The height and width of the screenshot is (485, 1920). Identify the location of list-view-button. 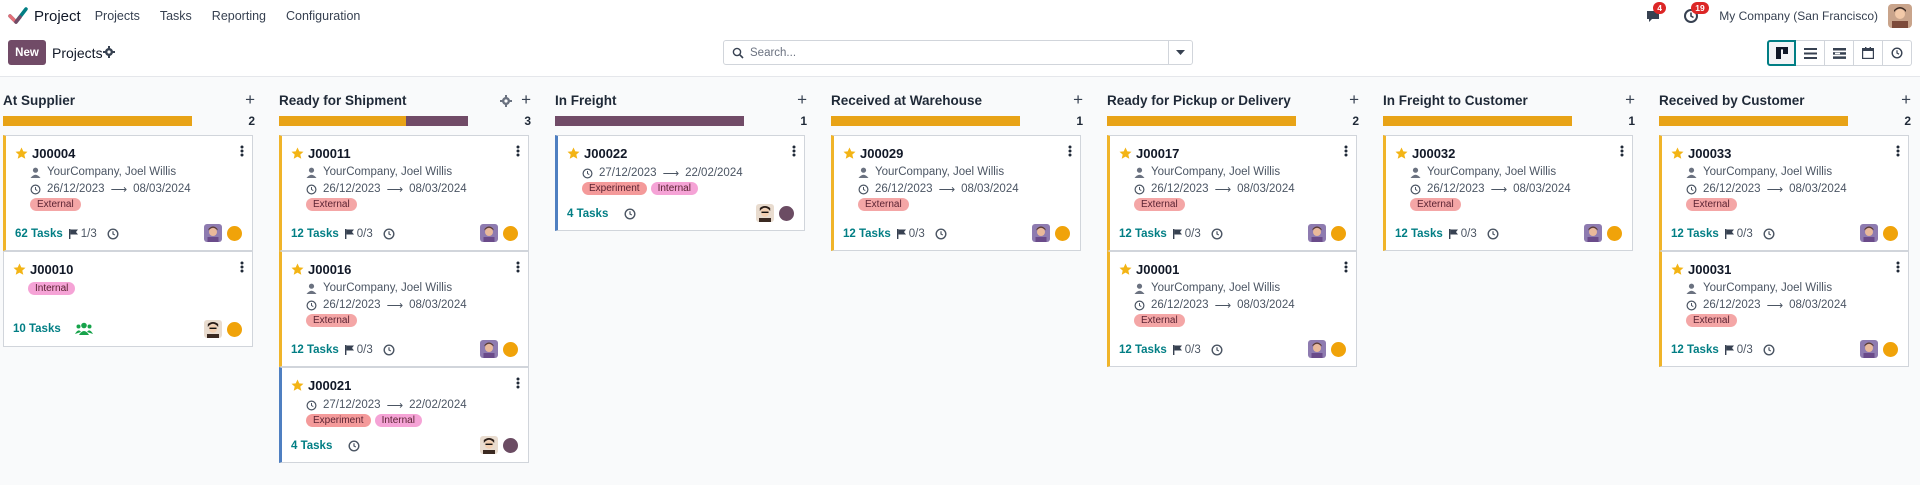
(1810, 53).